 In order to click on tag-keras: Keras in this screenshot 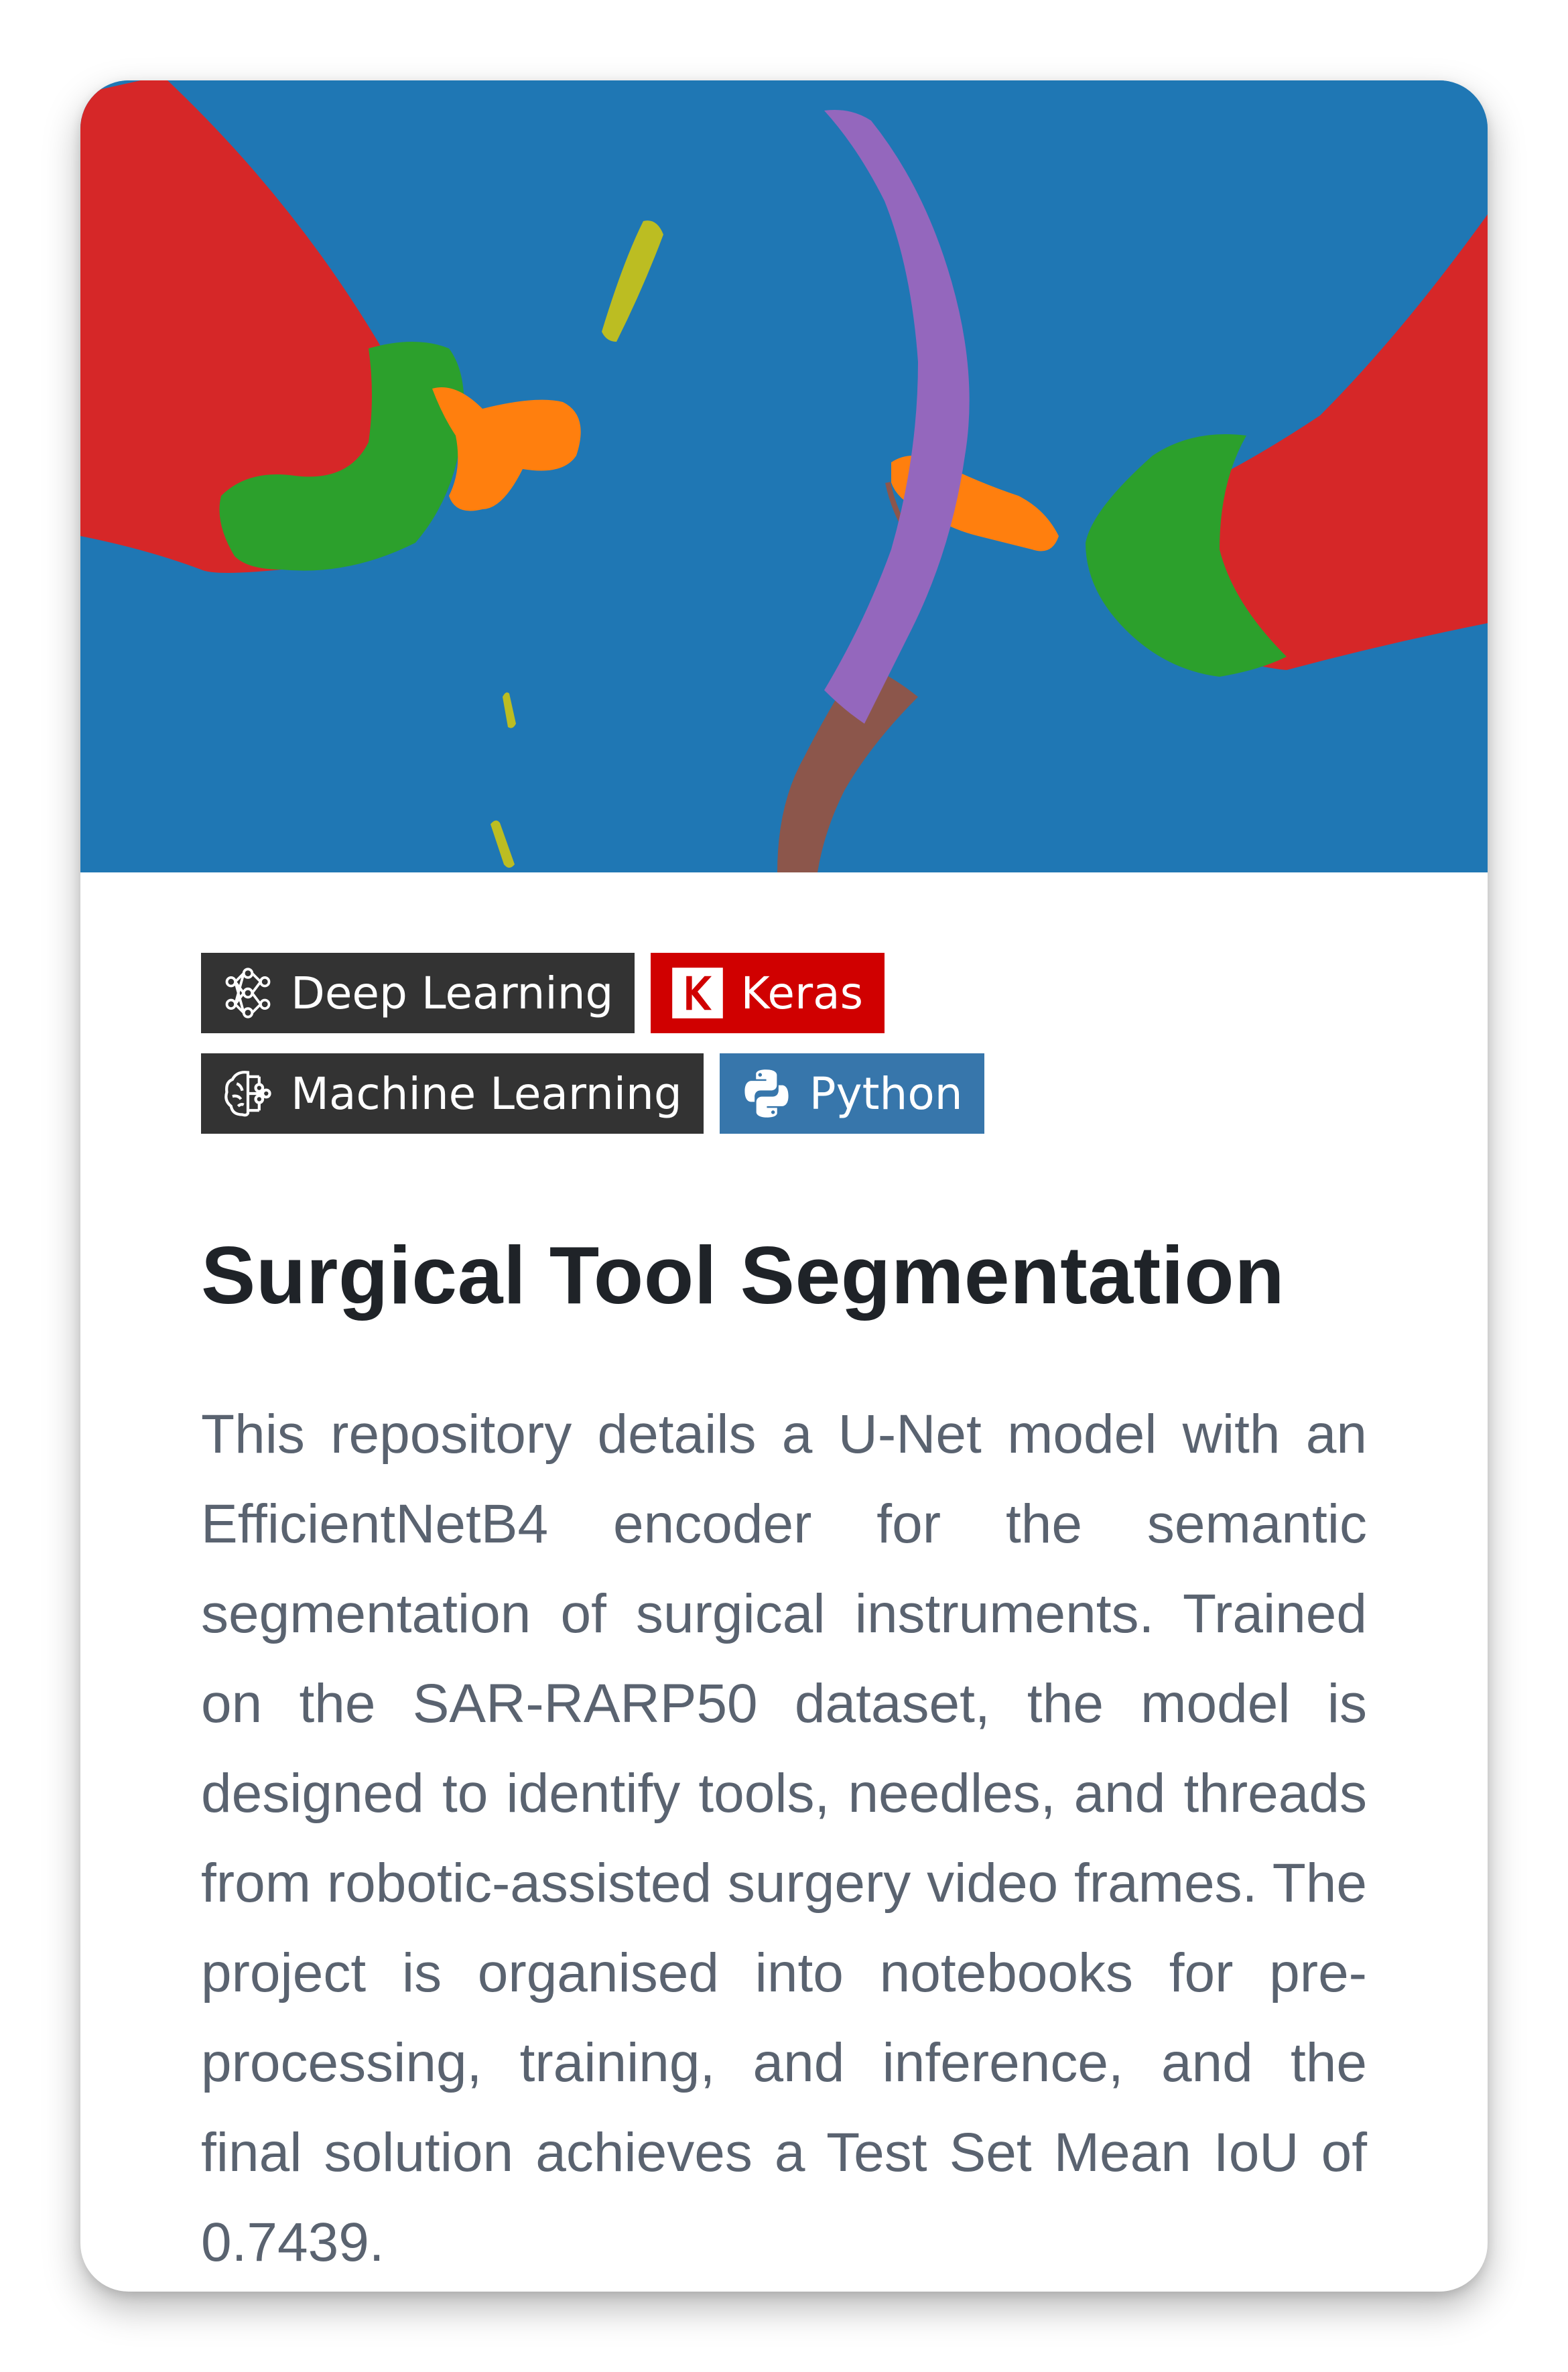, I will do `click(768, 993)`.